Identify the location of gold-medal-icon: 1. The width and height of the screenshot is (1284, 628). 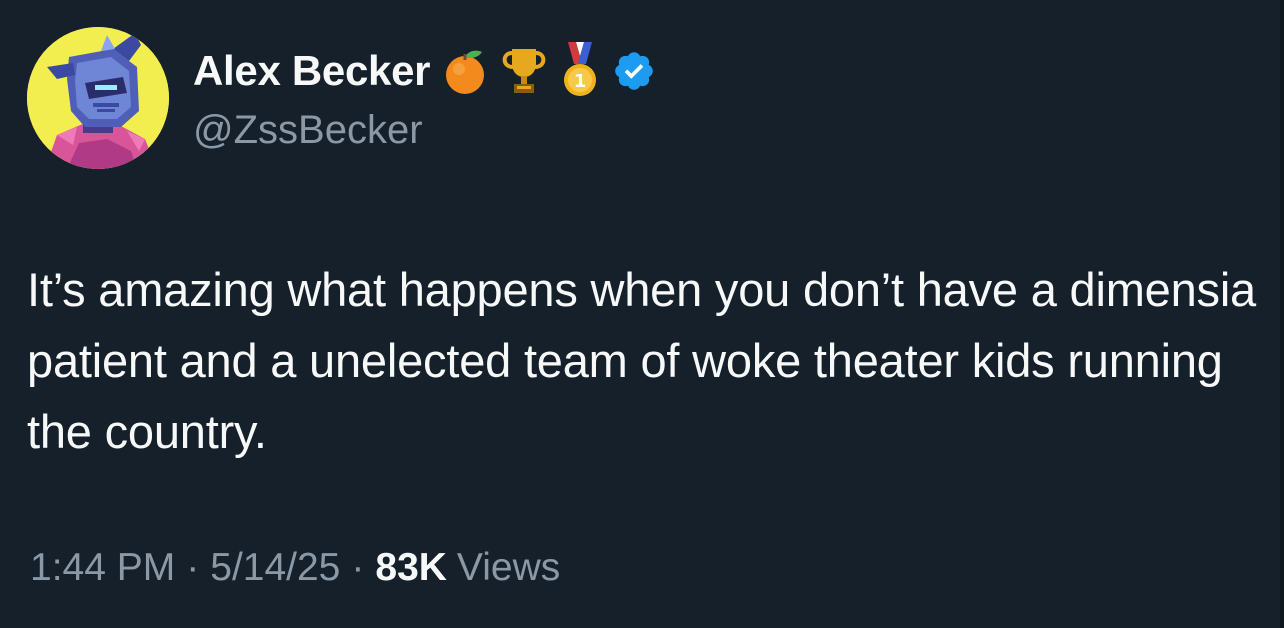
(580, 71).